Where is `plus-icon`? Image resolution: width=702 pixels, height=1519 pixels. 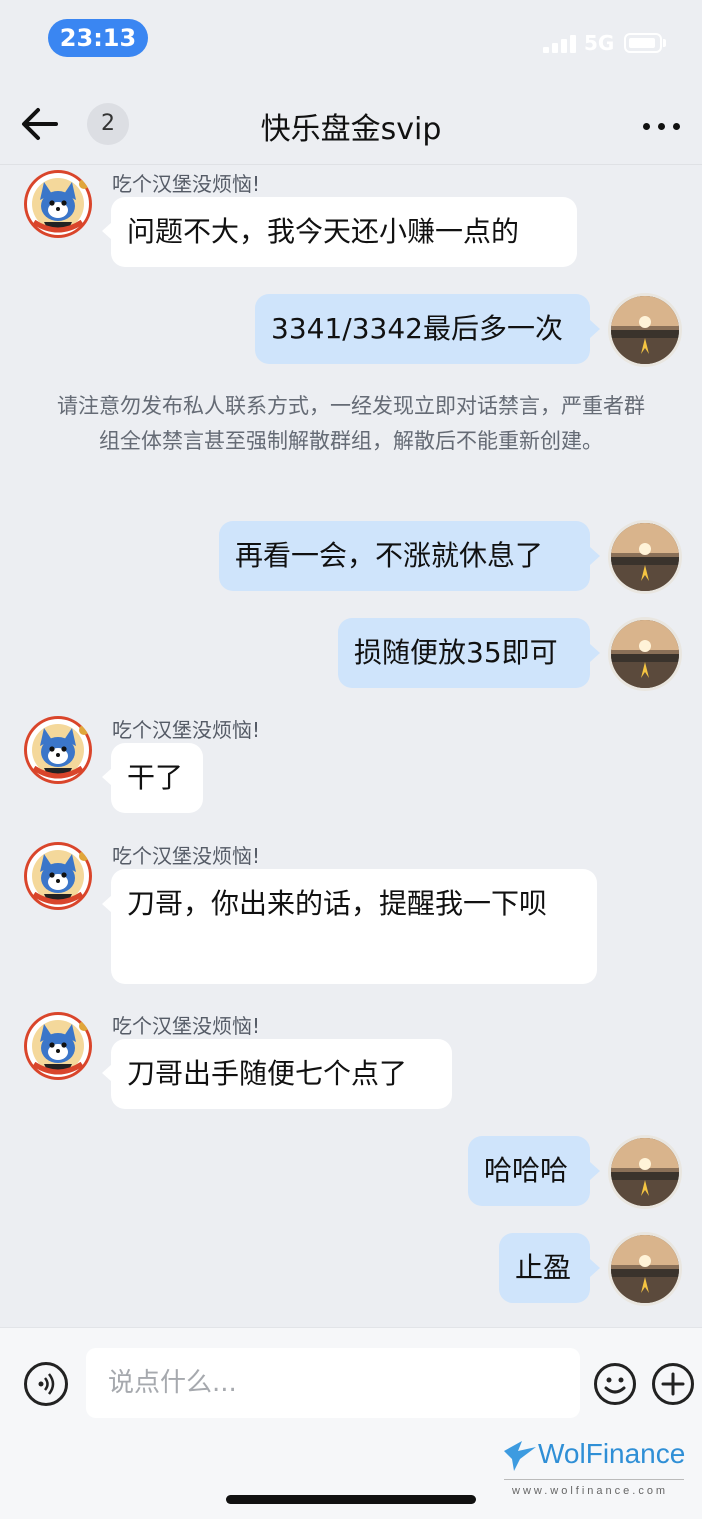
plus-icon is located at coordinates (673, 1384).